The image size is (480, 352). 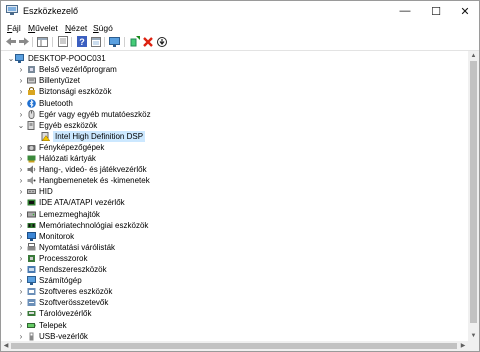 I want to click on menu-file: Fájl, so click(x=14, y=28).